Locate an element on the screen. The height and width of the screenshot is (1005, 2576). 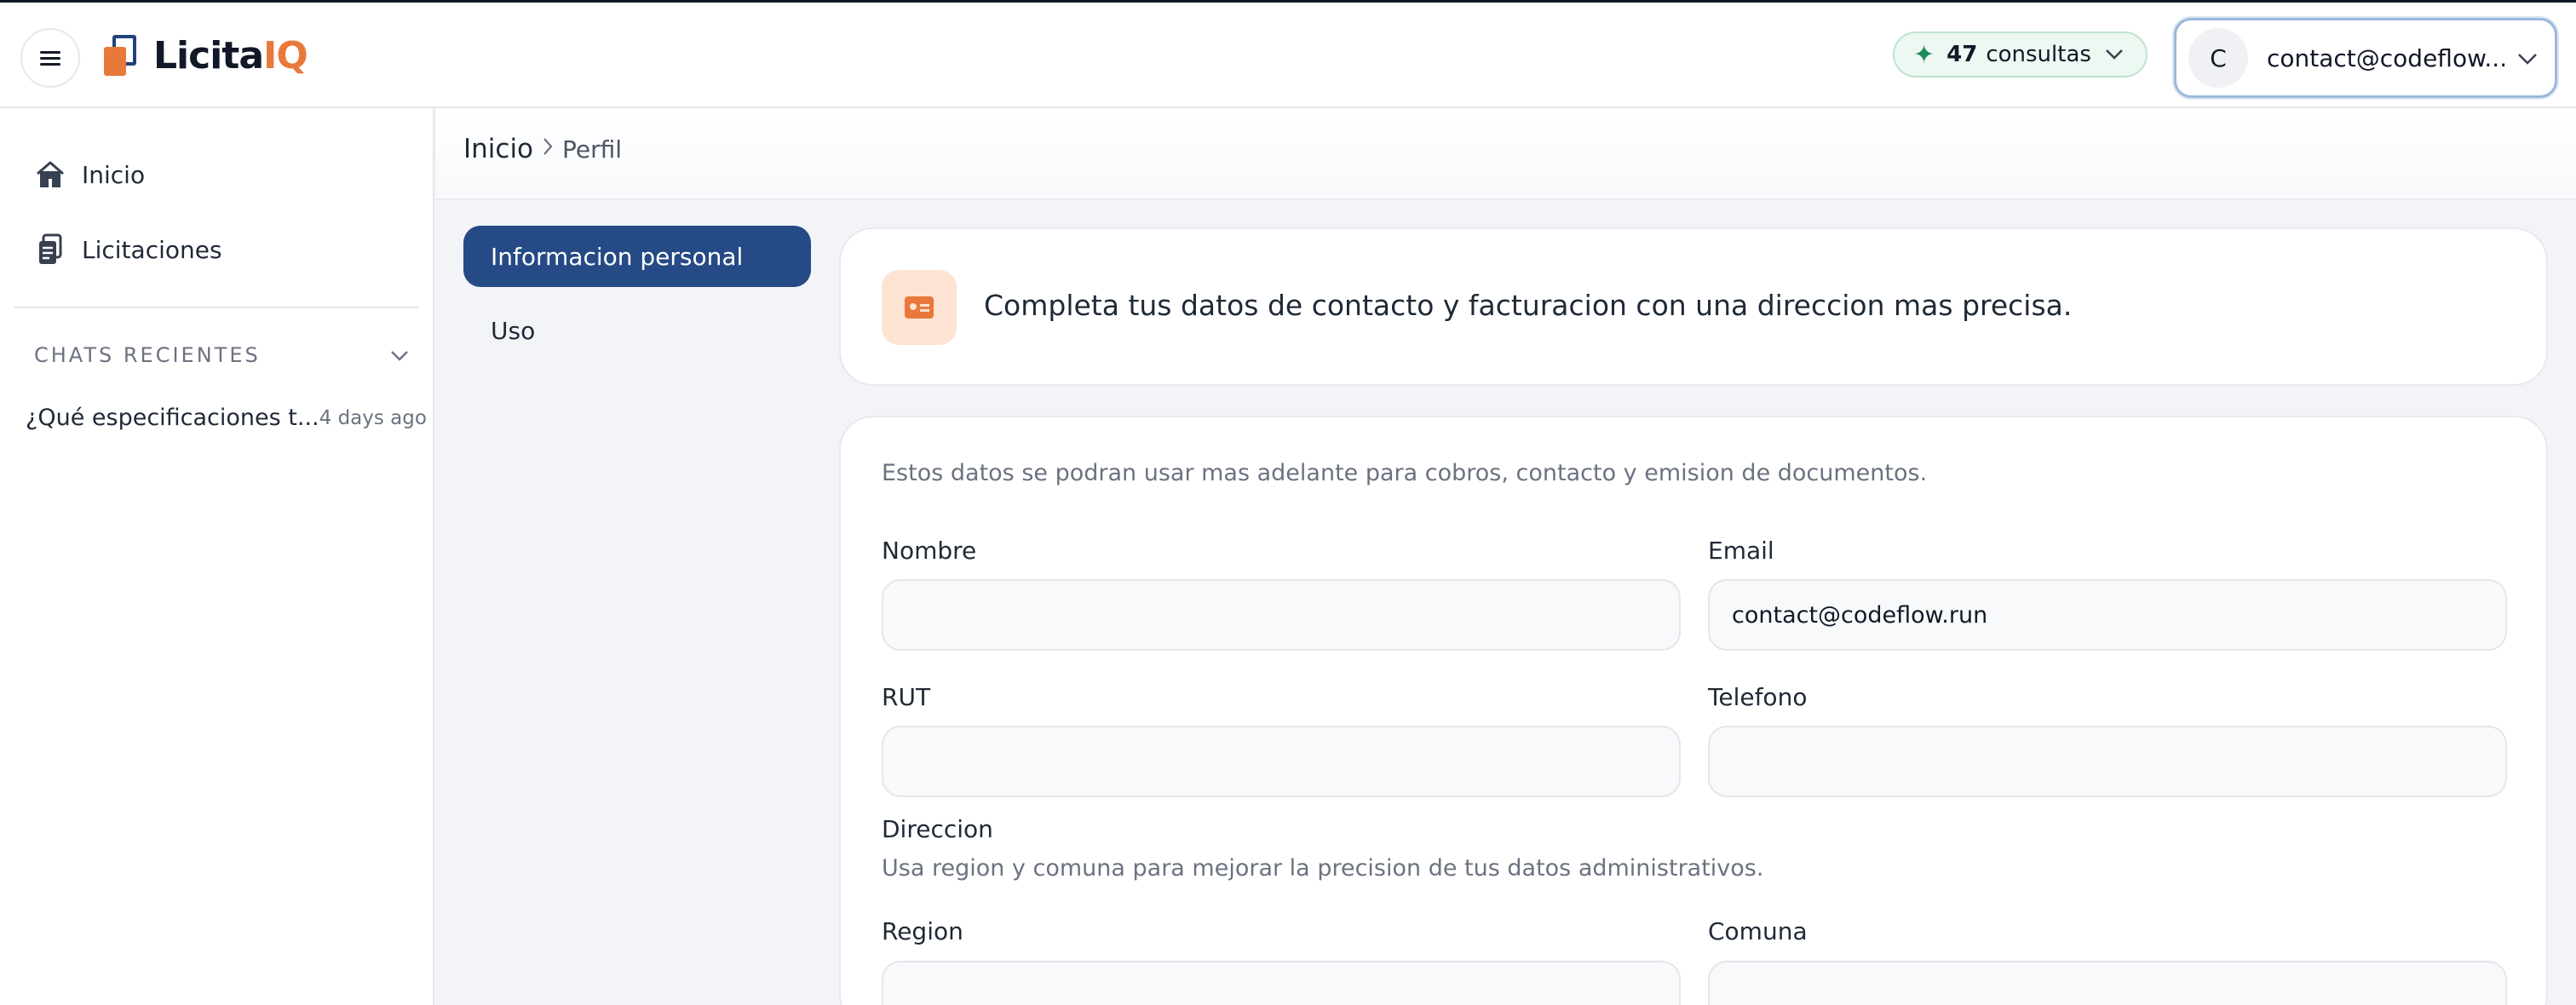
rut-input is located at coordinates (1282, 761).